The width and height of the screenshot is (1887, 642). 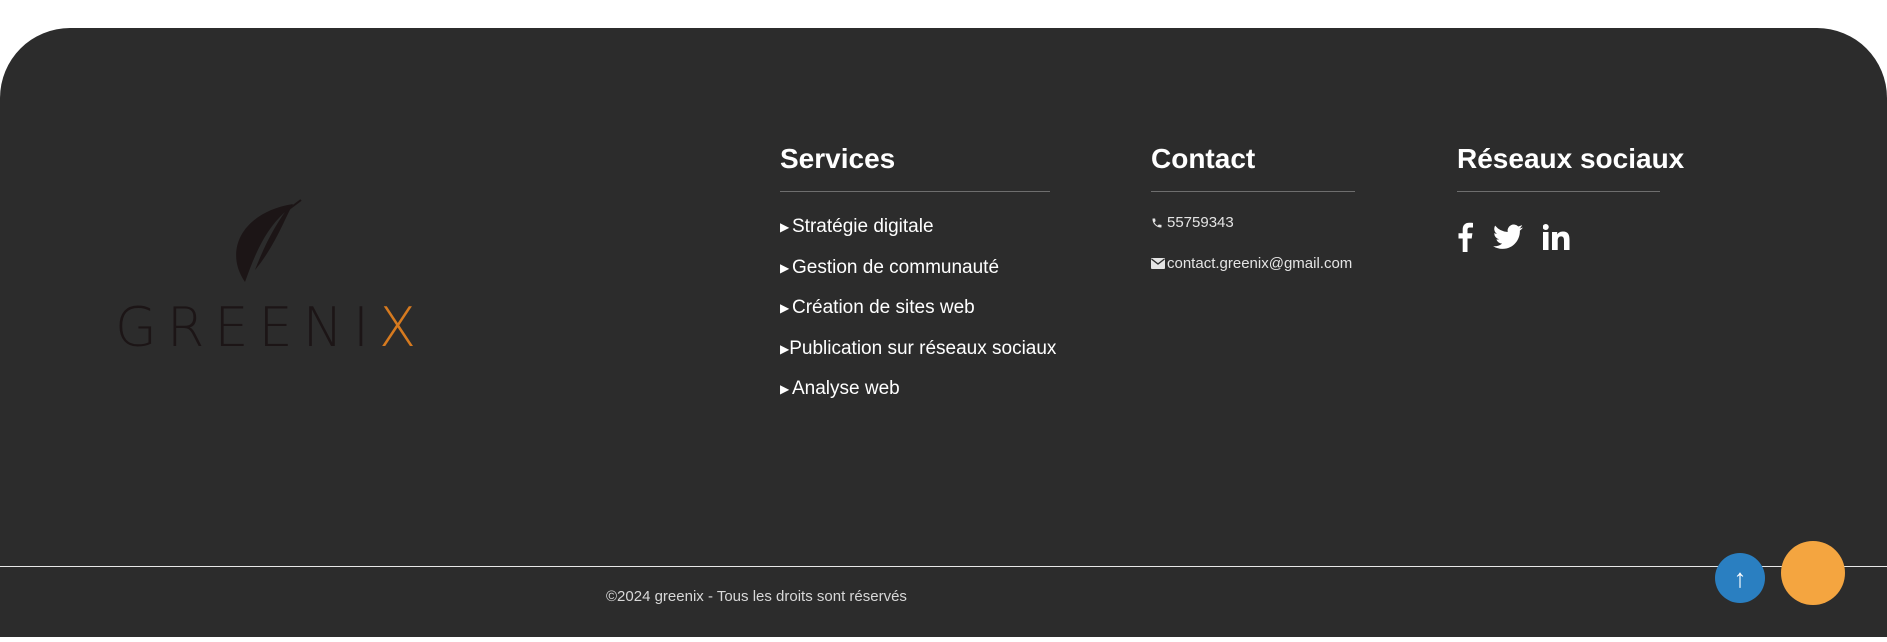 I want to click on service-link-publication: ▶ Publication sur réseaux sociaux, so click(x=918, y=356).